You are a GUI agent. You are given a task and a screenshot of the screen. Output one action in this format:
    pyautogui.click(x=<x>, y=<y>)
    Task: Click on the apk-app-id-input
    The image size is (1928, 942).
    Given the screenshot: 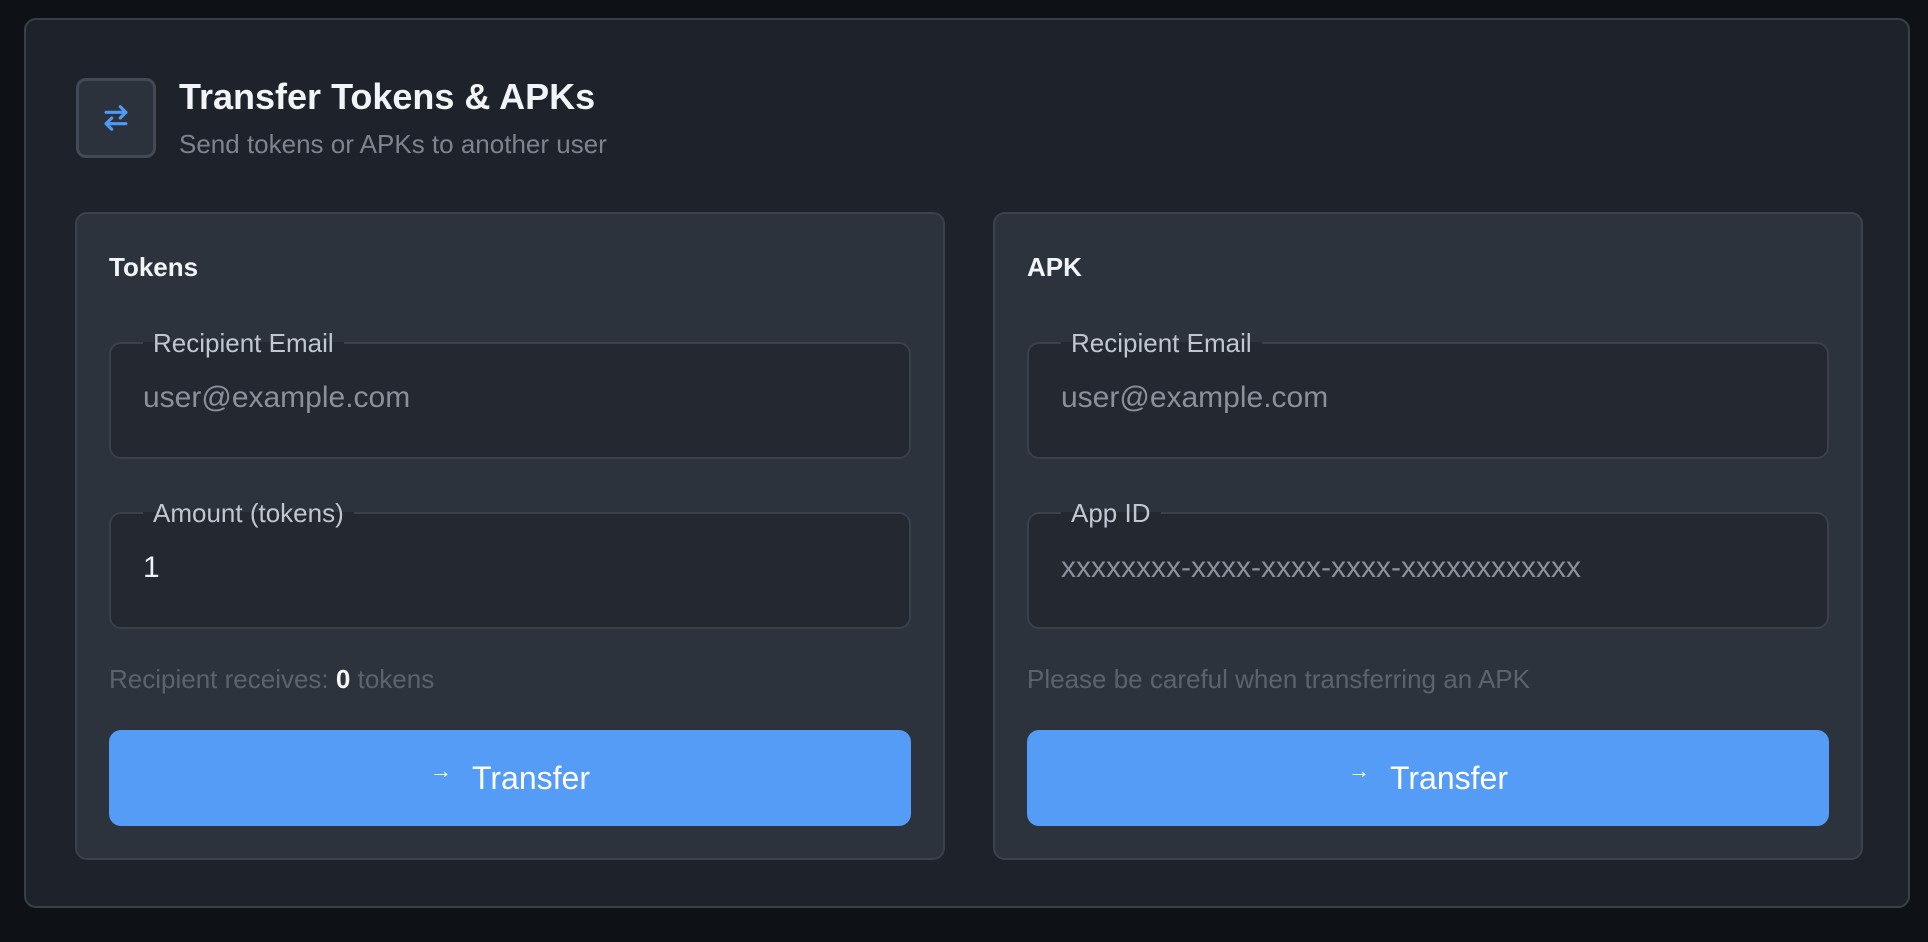 What is the action you would take?
    pyautogui.click(x=1426, y=568)
    